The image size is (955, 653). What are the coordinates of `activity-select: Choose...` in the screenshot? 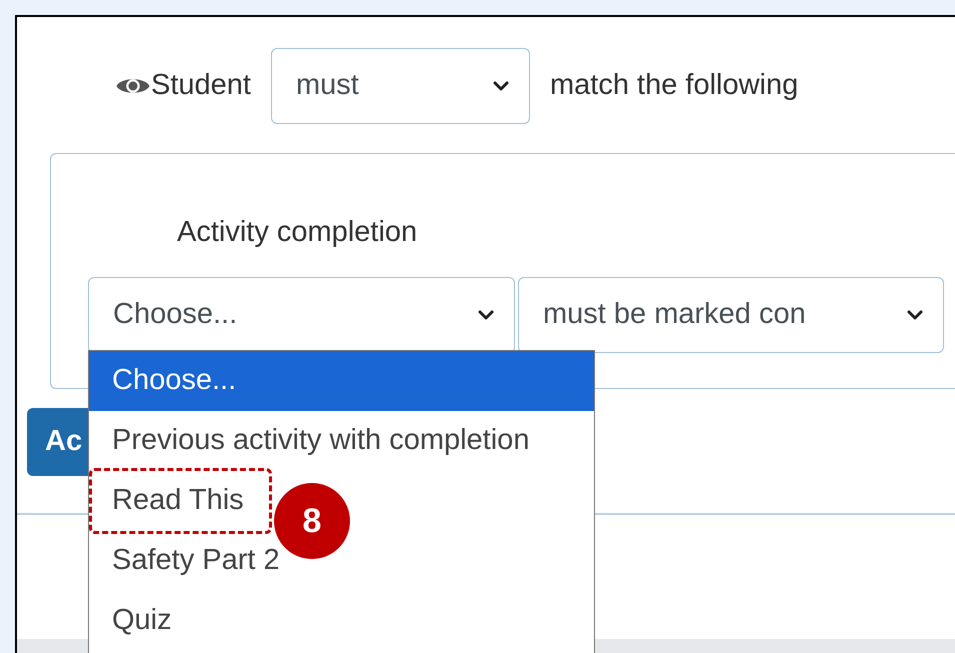 It's located at (301, 314).